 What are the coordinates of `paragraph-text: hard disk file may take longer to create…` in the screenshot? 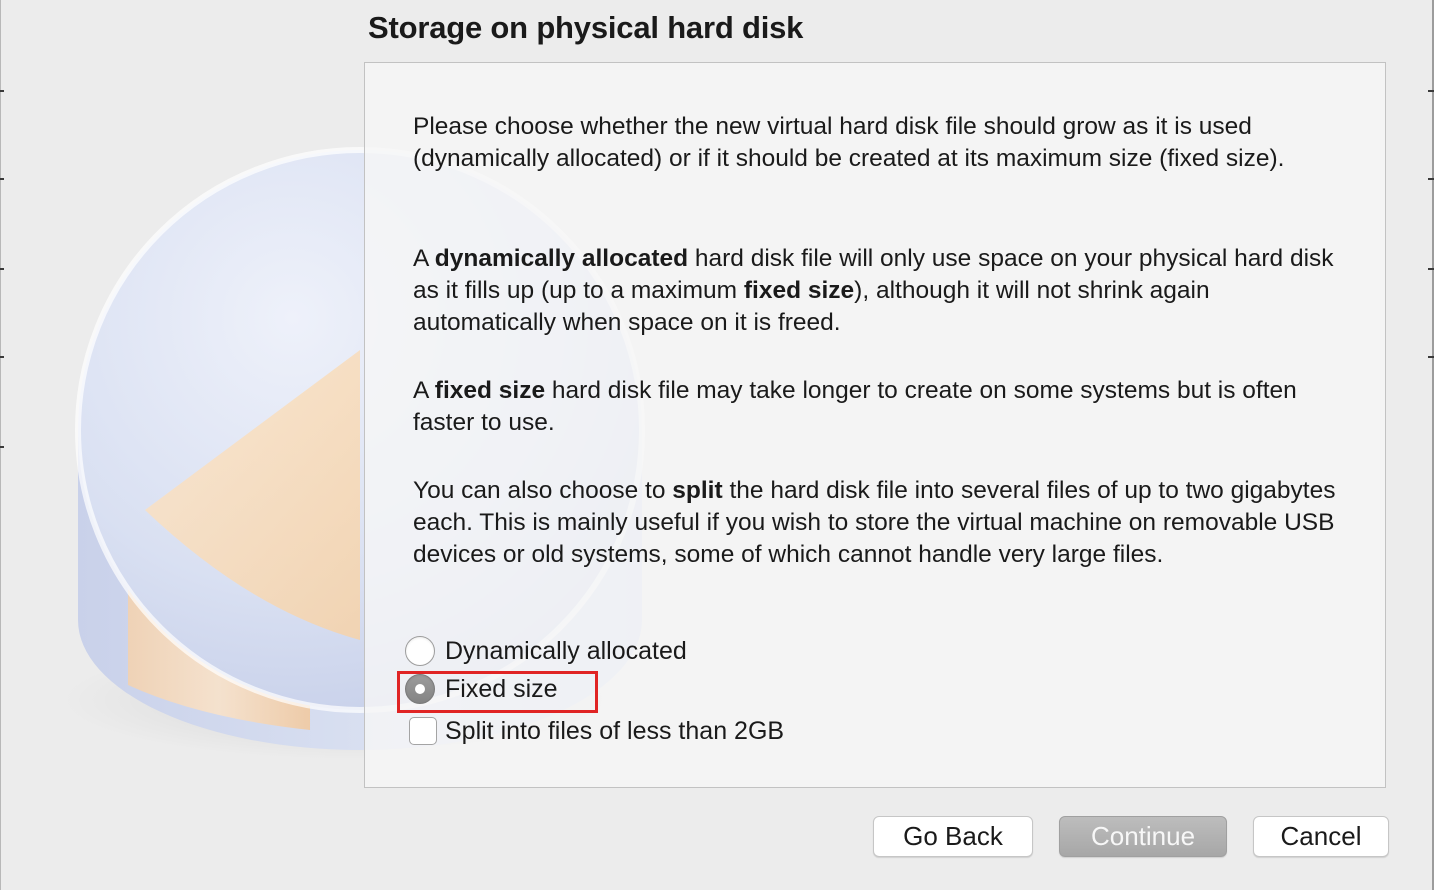 It's located at (855, 406).